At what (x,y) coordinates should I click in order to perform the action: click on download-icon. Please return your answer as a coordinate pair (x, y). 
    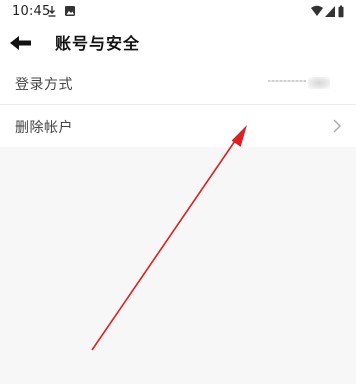
    Looking at the image, I should click on (52, 11).